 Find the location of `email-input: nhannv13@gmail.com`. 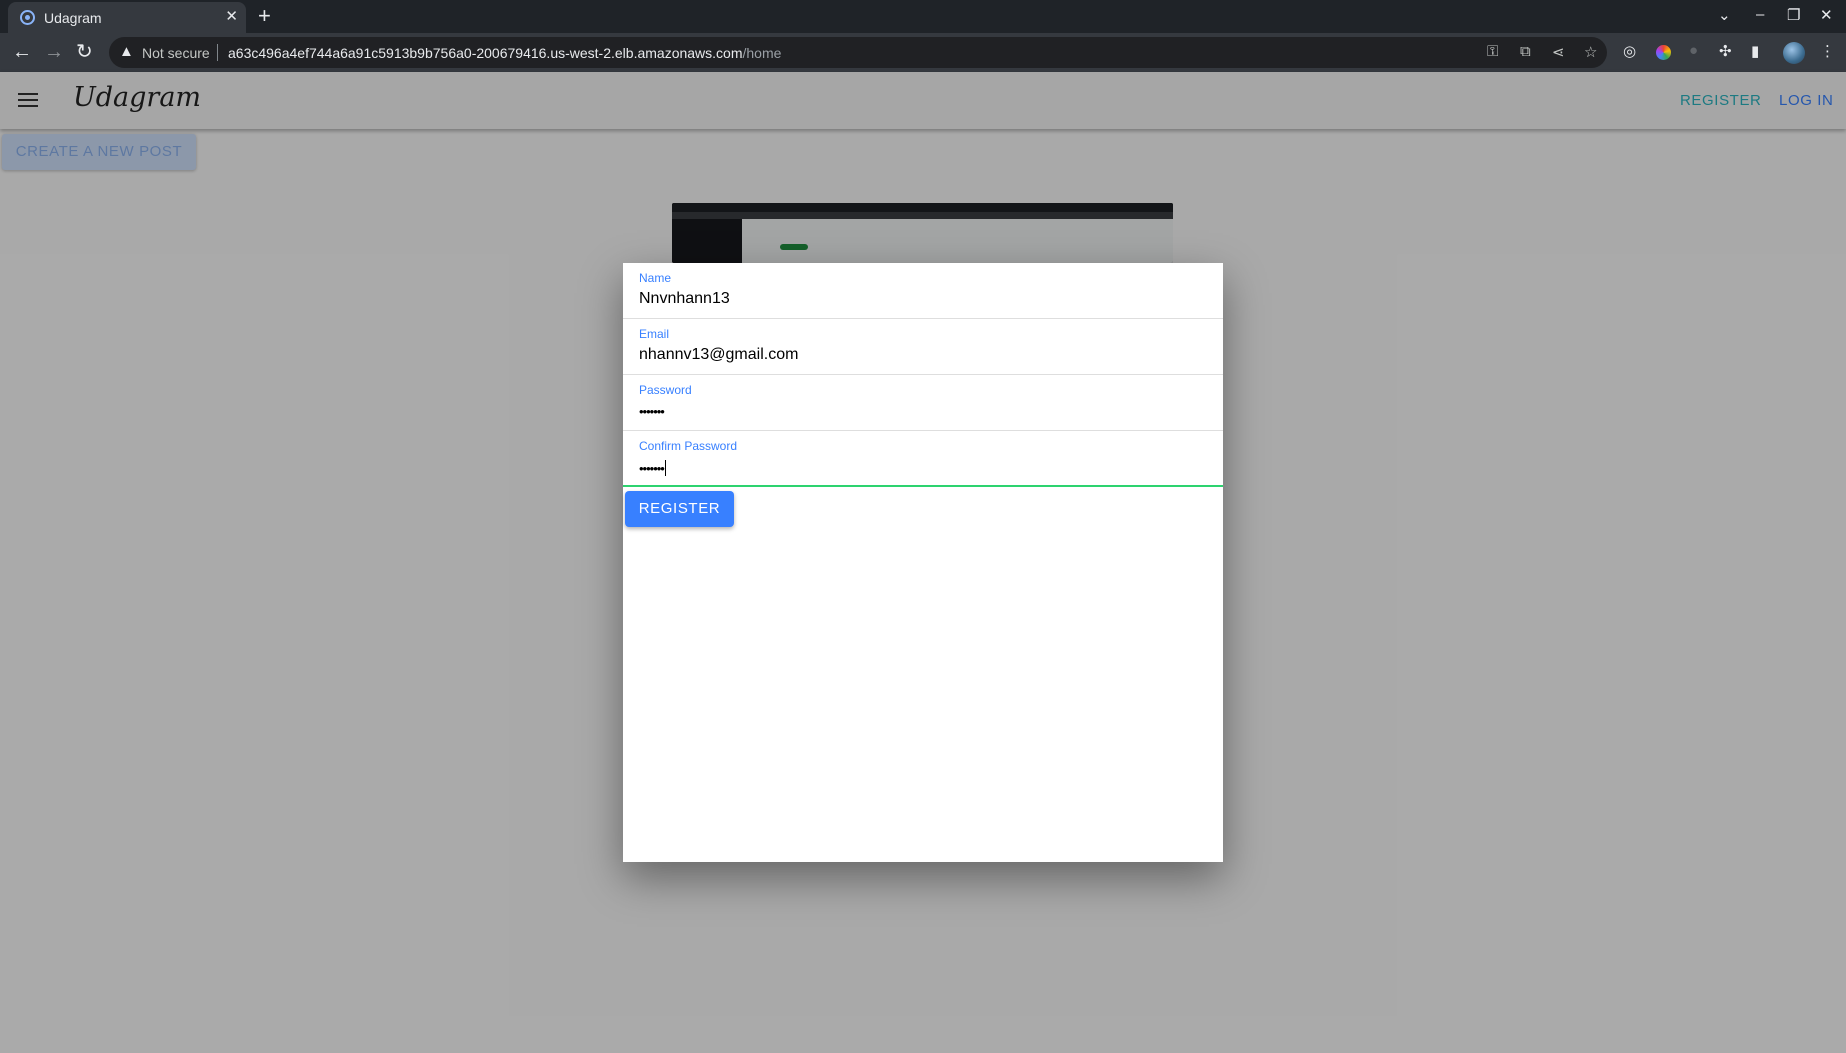

email-input: nhannv13@gmail.com is located at coordinates (718, 355).